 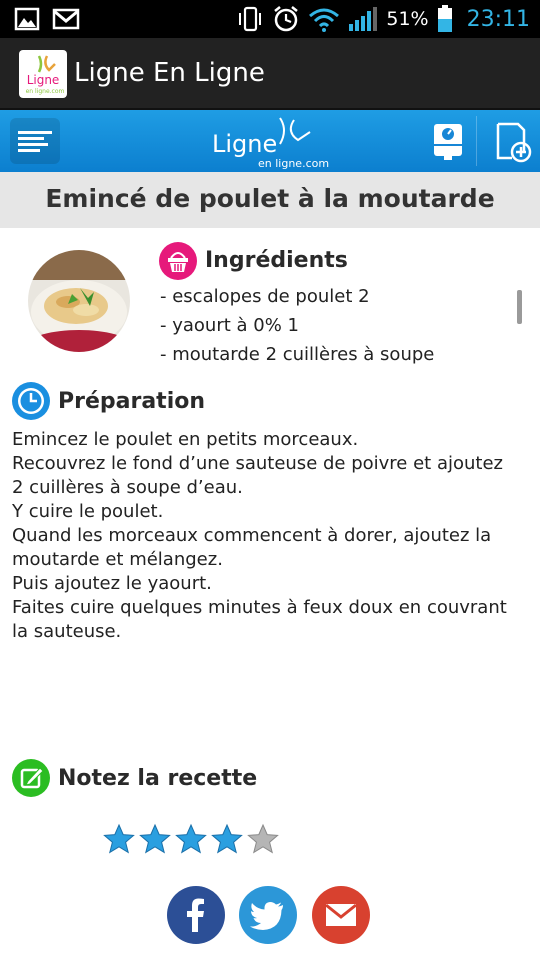 I want to click on toolbar: Ligne en ligne.com, so click(x=270, y=141).